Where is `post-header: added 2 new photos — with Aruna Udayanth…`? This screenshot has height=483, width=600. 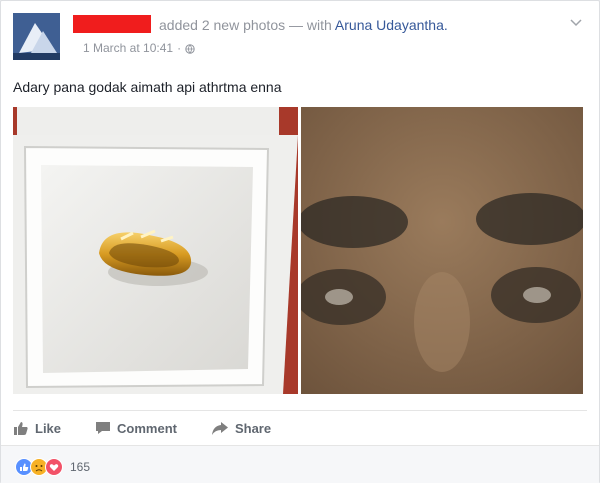 post-header: added 2 new photos — with Aruna Udayanth… is located at coordinates (300, 36).